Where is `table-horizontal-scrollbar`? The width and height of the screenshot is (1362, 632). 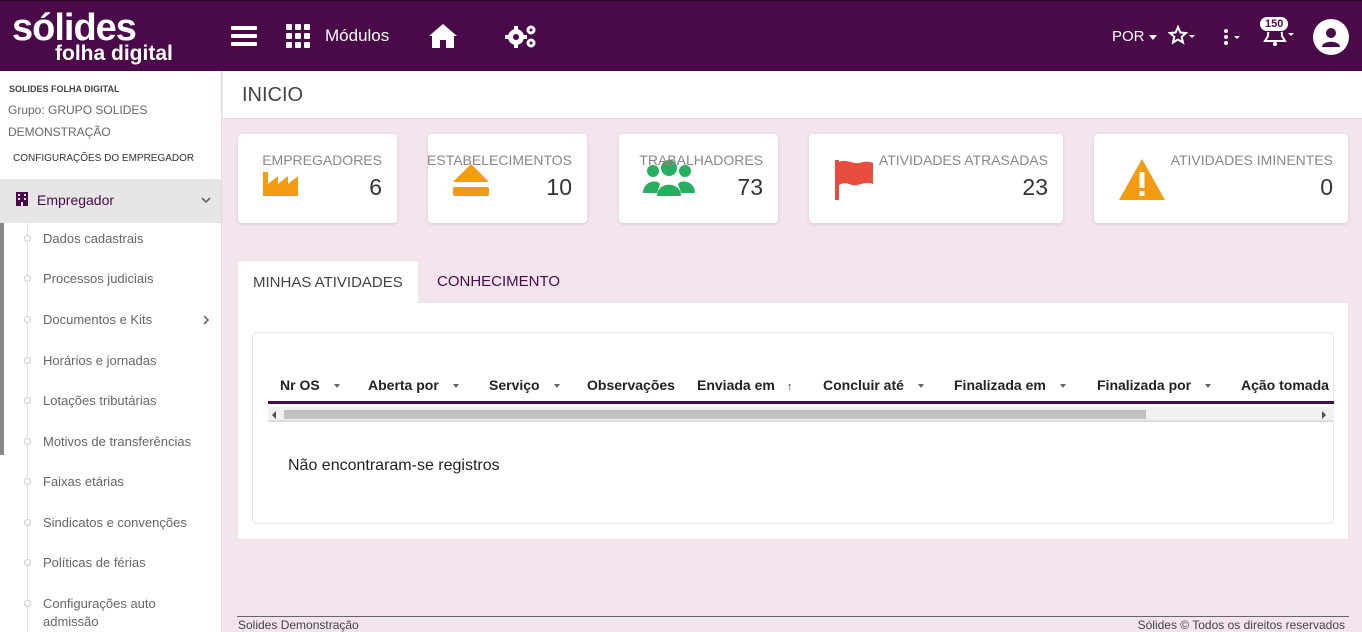 table-horizontal-scrollbar is located at coordinates (801, 414).